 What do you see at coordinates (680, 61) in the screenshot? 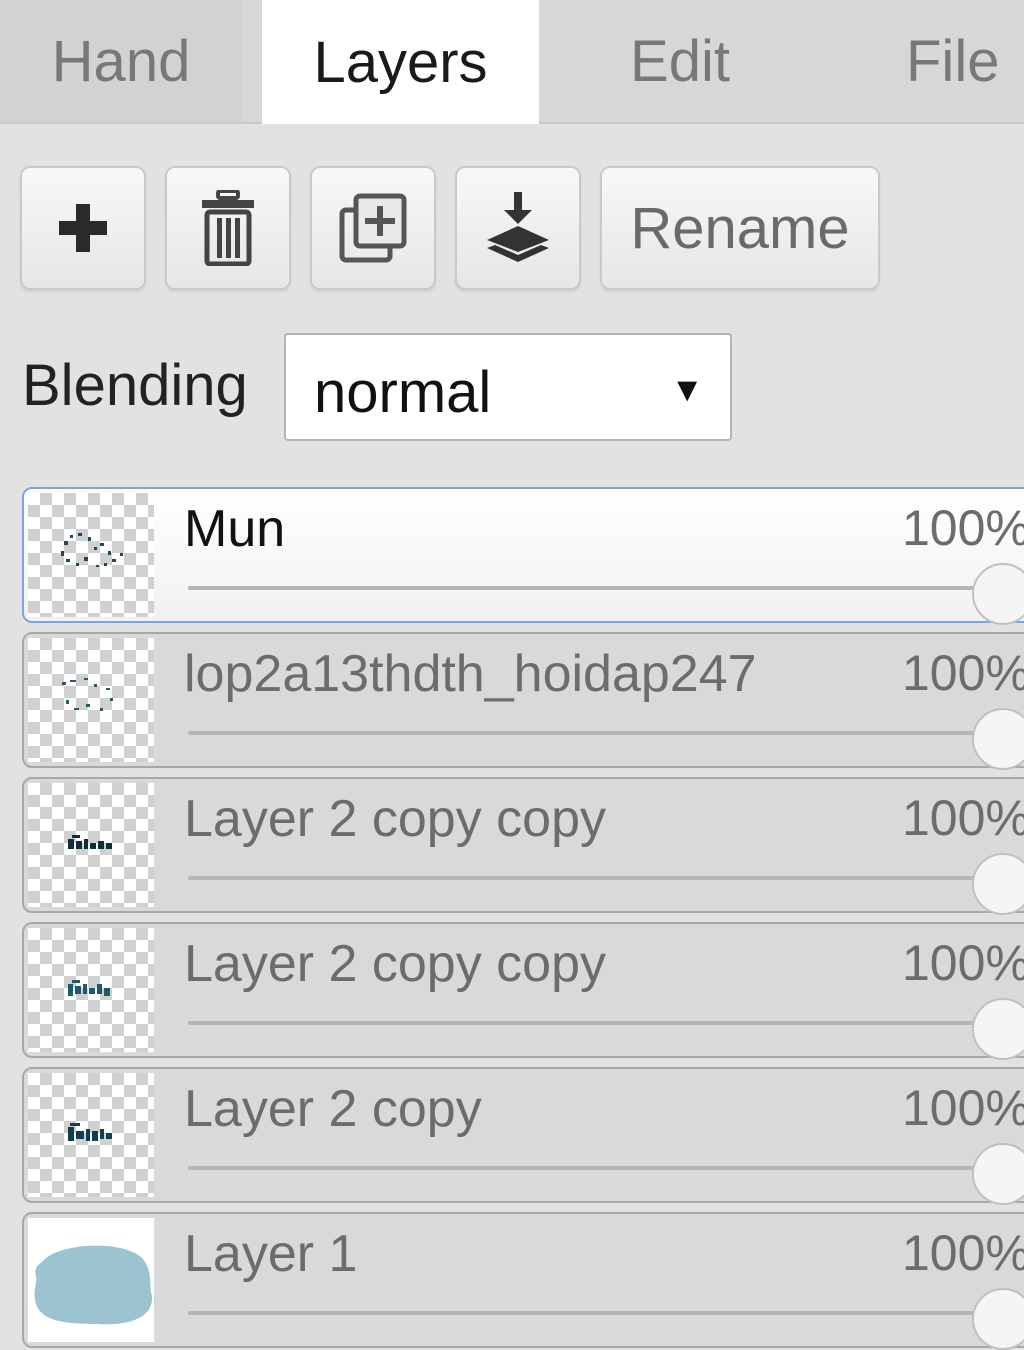
I see `tab-edit: Edit` at bounding box center [680, 61].